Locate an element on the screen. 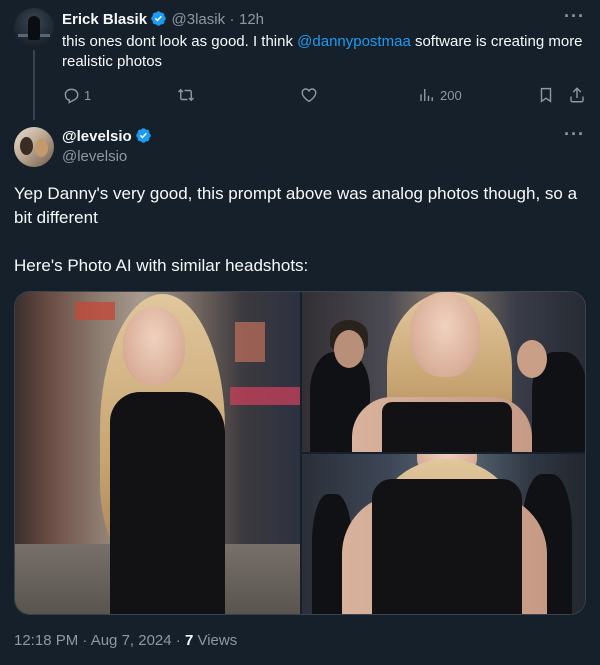  main-author-name: @levelsio is located at coordinates (97, 136).